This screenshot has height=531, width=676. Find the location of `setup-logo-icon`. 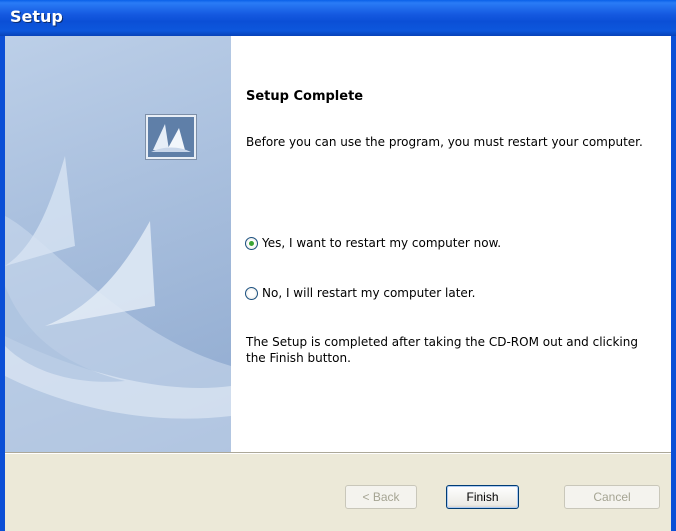

setup-logo-icon is located at coordinates (171, 137).